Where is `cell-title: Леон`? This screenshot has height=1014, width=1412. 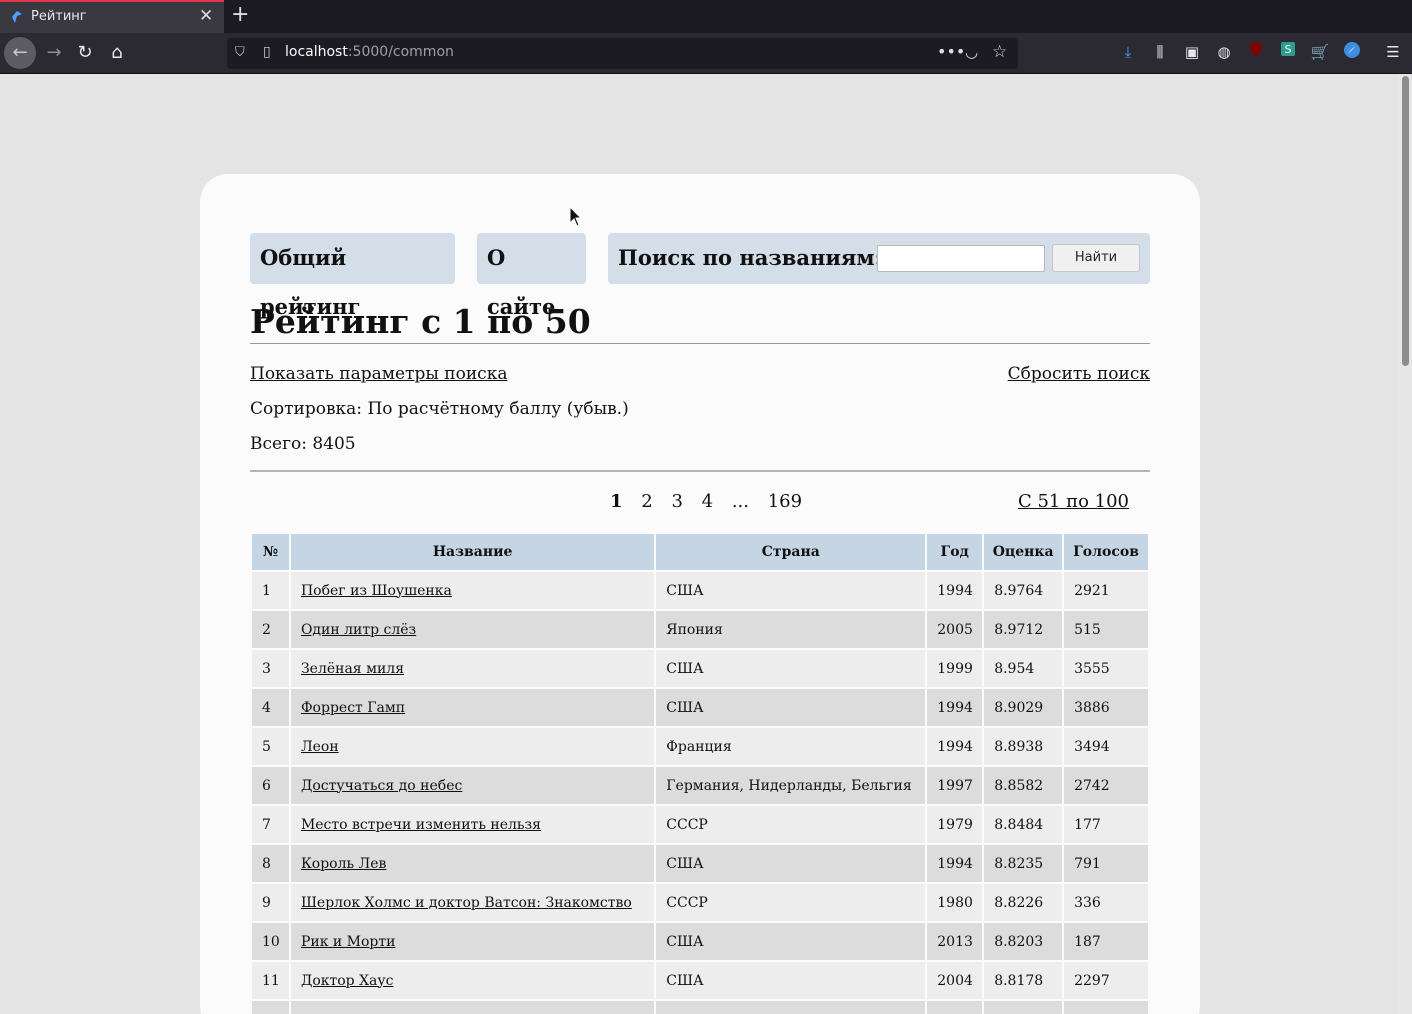 cell-title: Леон is located at coordinates (472, 746).